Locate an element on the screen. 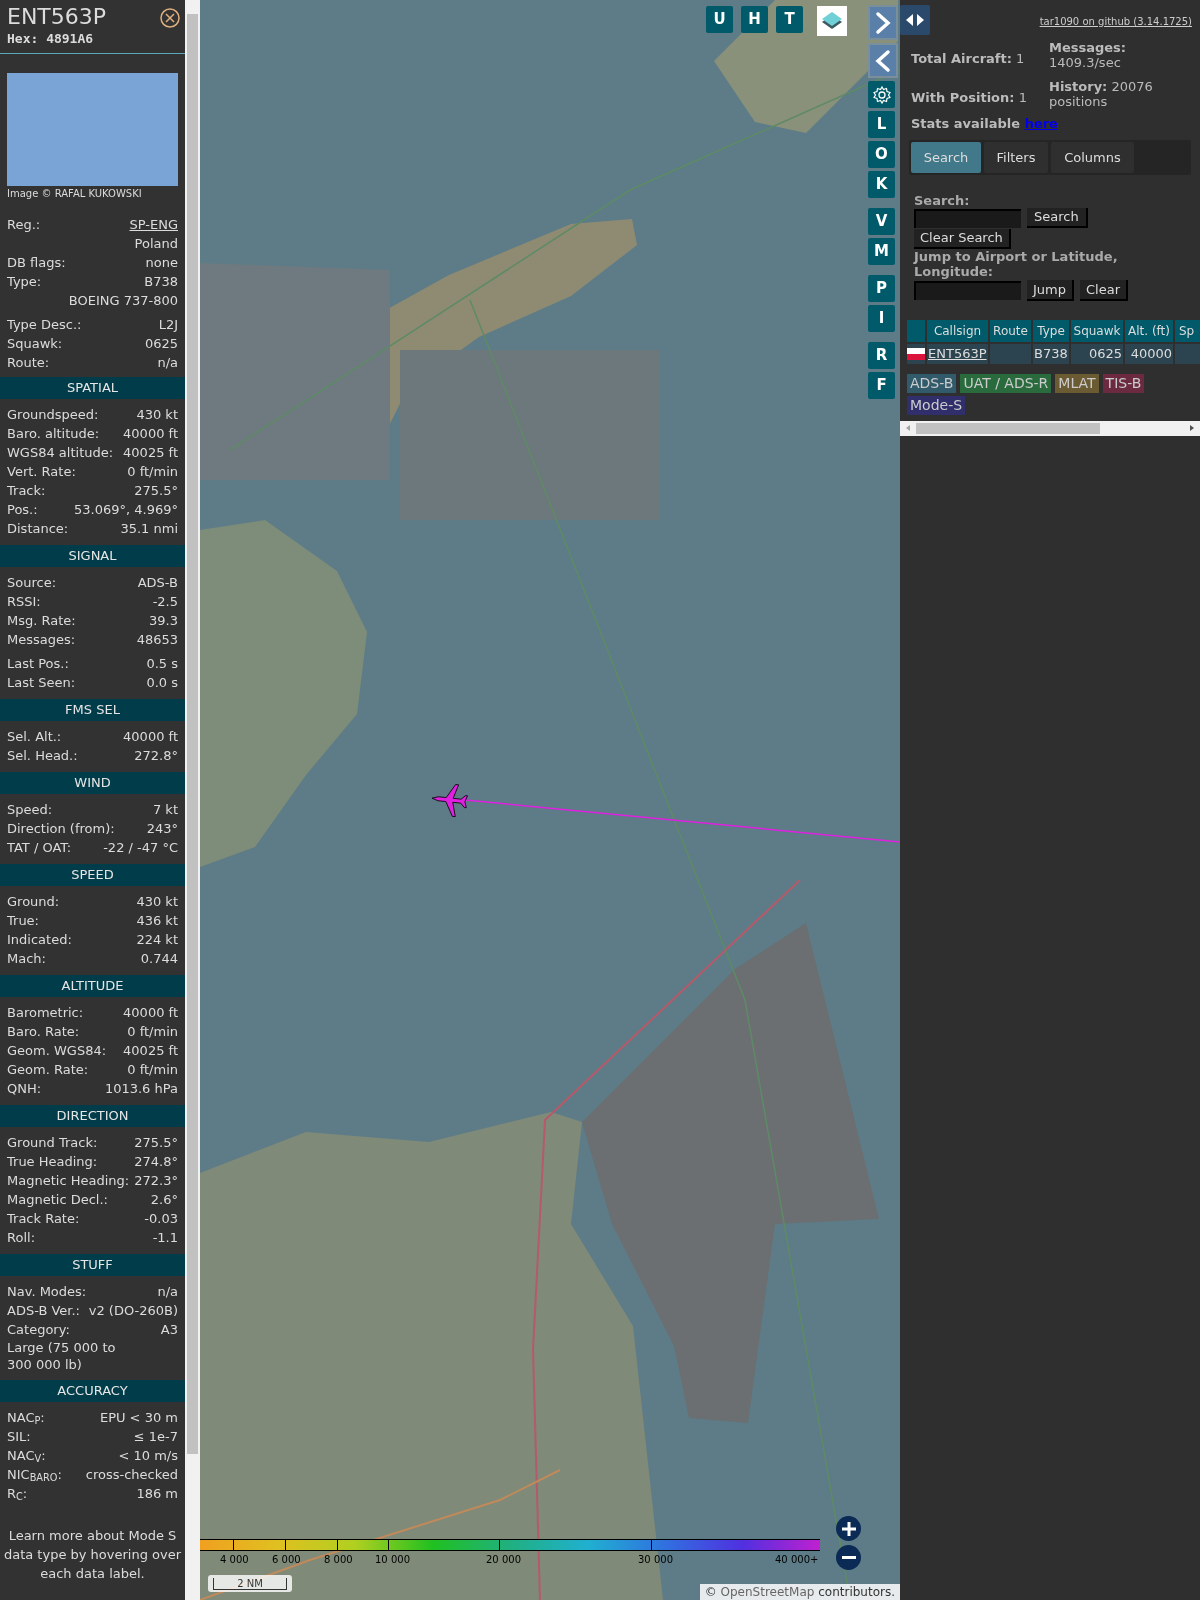  field-label: ADS-B Ver.: is located at coordinates (43, 1311).